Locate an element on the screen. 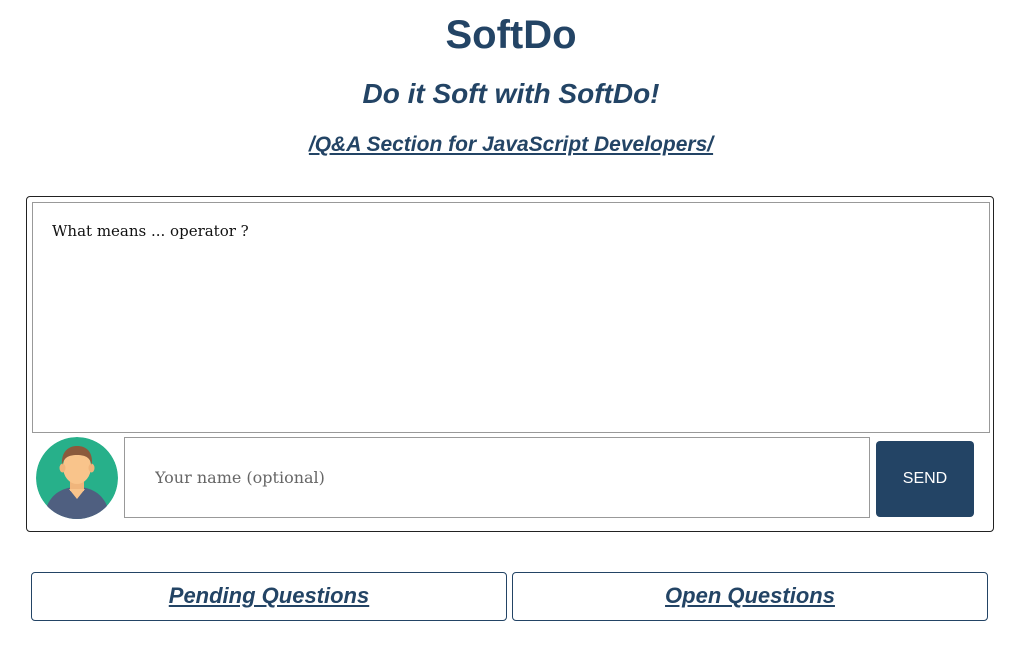 The width and height of the screenshot is (1017, 650). user-avatar-icon is located at coordinates (77, 478).